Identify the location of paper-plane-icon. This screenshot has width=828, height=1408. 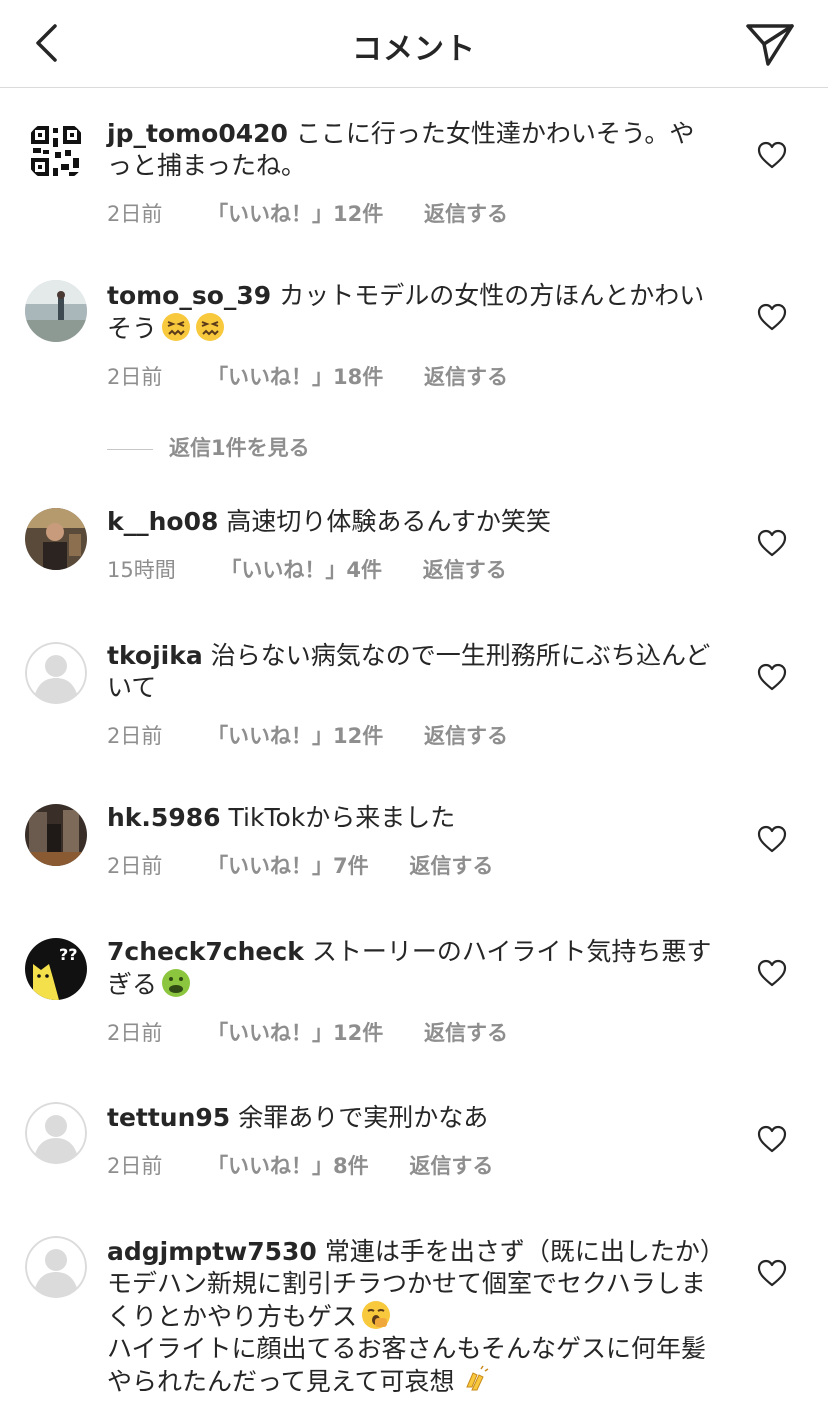
(770, 45).